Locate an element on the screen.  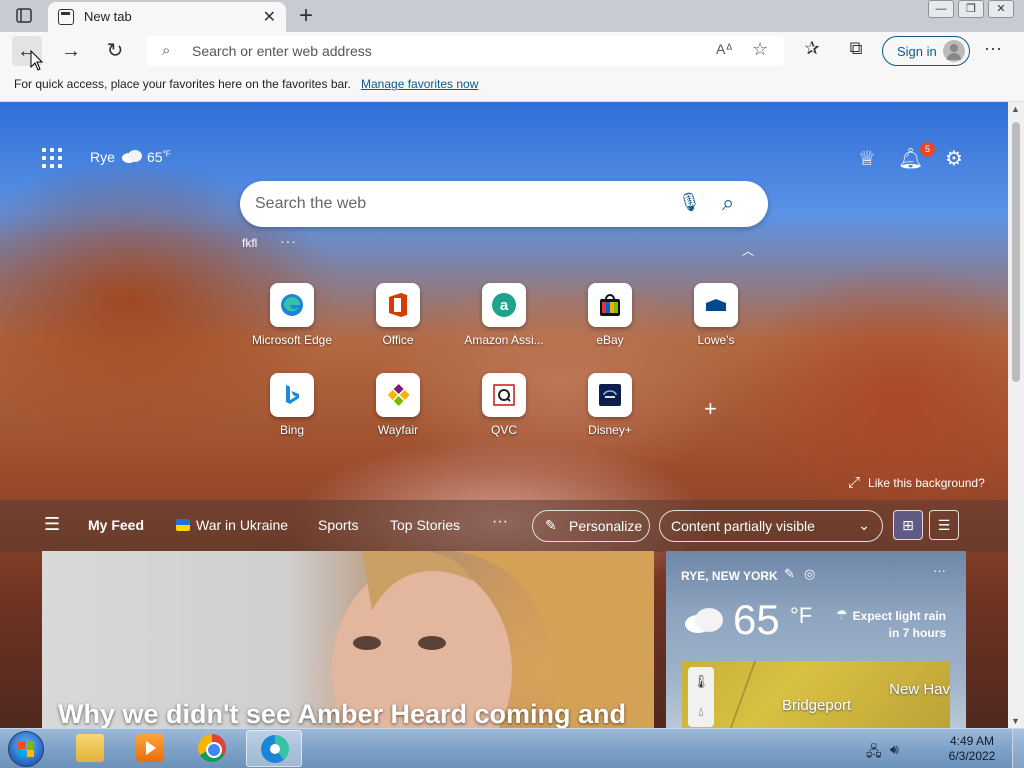
tab-top-stories: Top Stories is located at coordinates (425, 525).